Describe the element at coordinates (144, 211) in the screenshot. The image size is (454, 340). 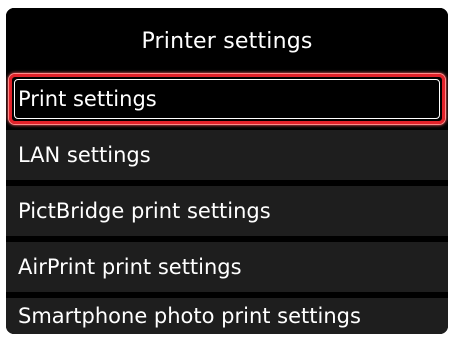
I see `menu-item-label: PictBridge print settings` at that location.